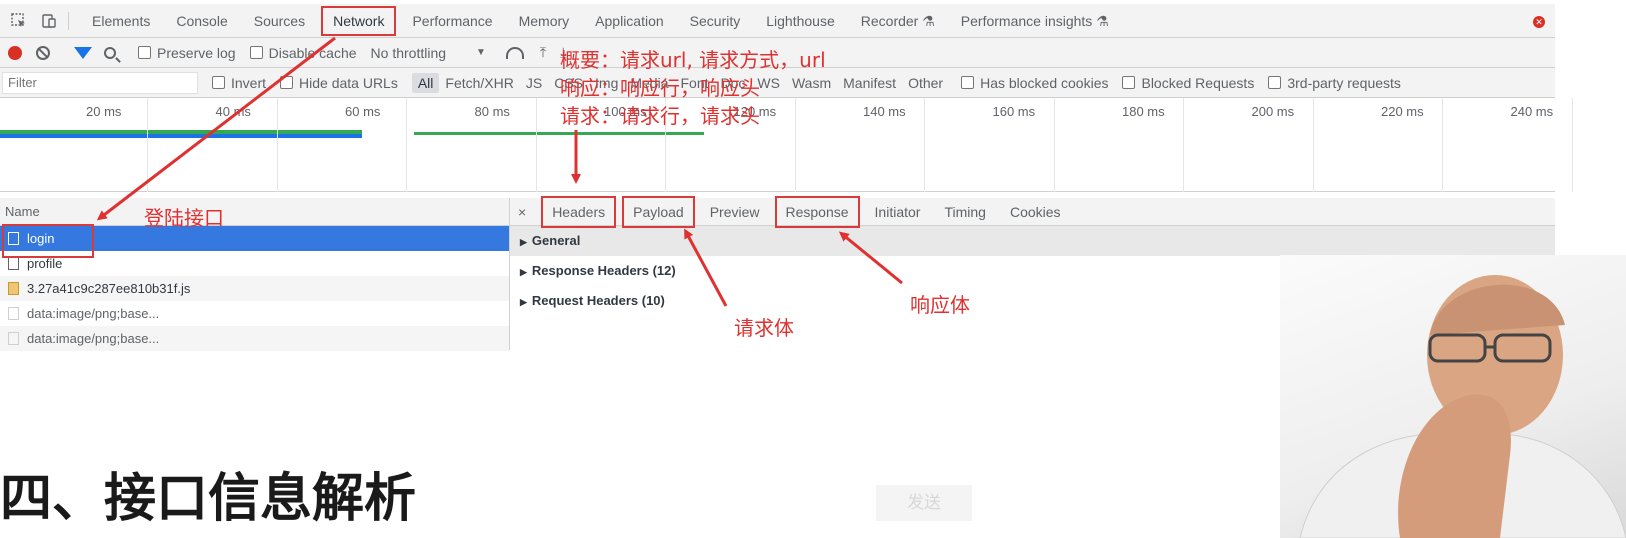 The image size is (1626, 538). What do you see at coordinates (1044, 82) in the screenshot?
I see `has-blocked-cookies-label: Has blocked cookies` at bounding box center [1044, 82].